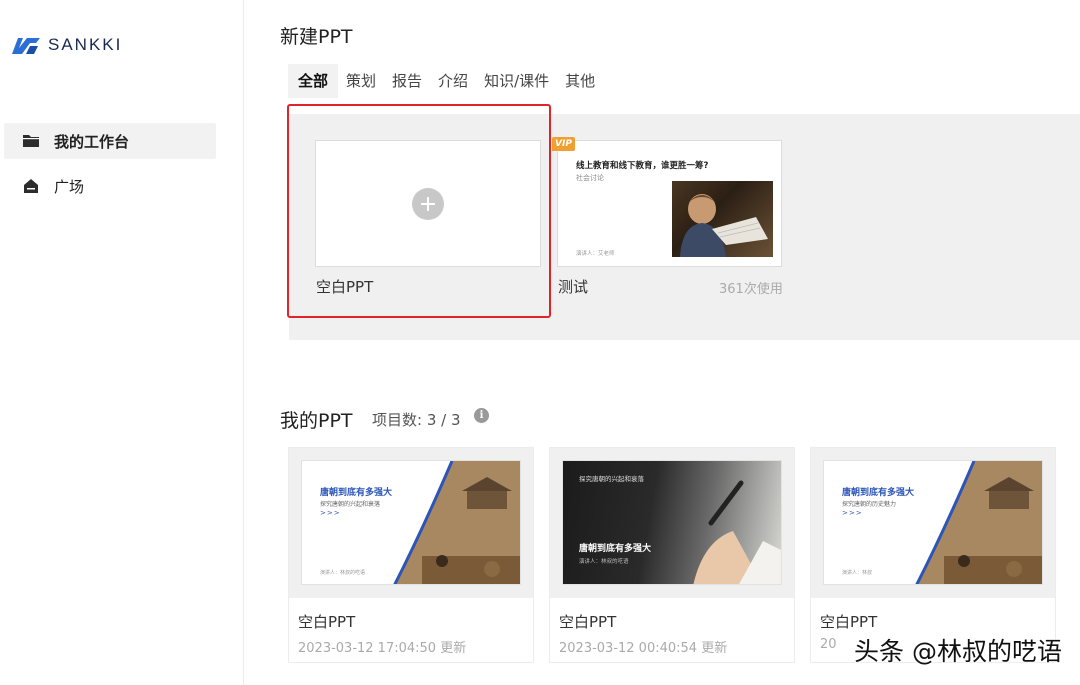  I want to click on slide-author: 演讲人：林叔, so click(857, 573).